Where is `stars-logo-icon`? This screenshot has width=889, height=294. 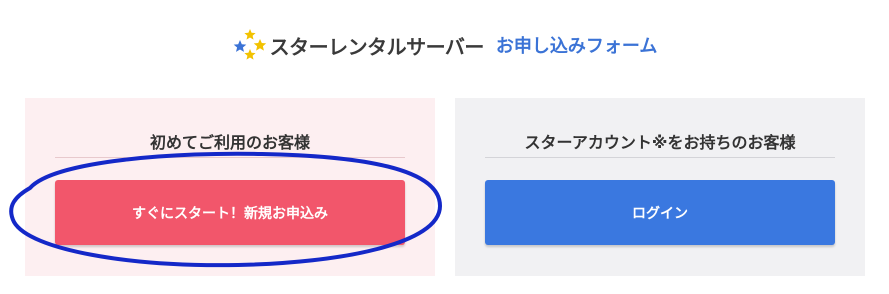
stars-logo-icon is located at coordinates (249, 44).